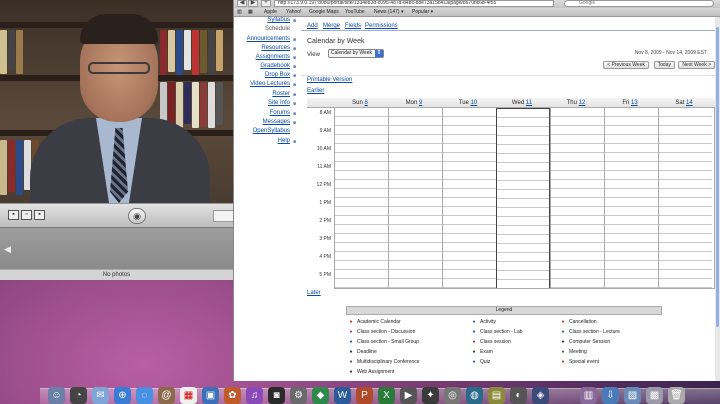  I want to click on single-view-icon: ▫, so click(26, 215).